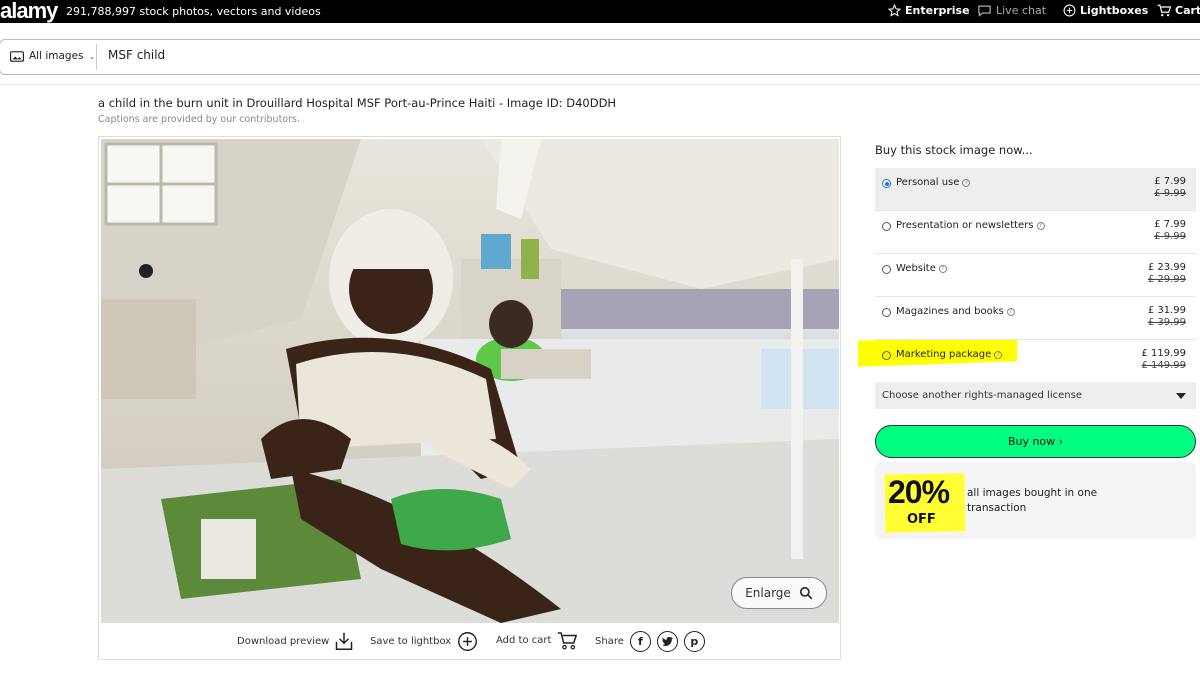 Image resolution: width=1200 pixels, height=681 pixels. What do you see at coordinates (1163, 353) in the screenshot?
I see `price-current: £ 119.99` at bounding box center [1163, 353].